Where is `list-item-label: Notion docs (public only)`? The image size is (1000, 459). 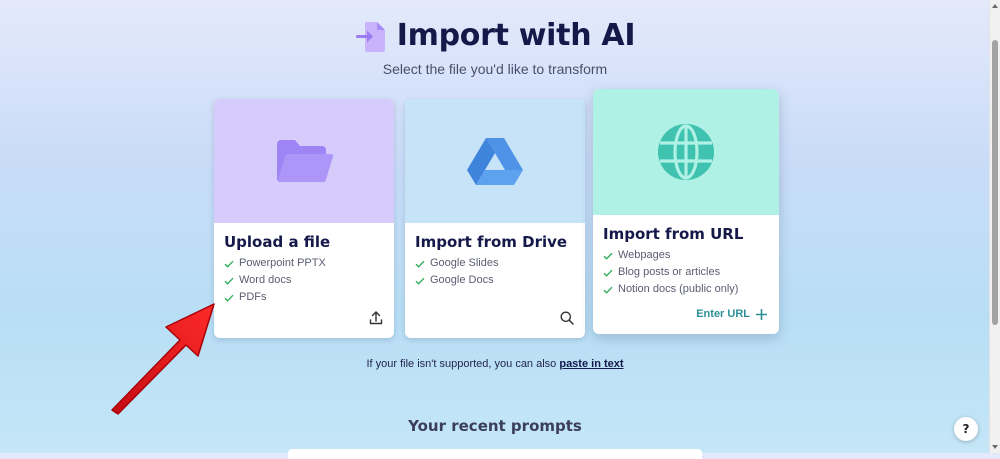
list-item-label: Notion docs (public only) is located at coordinates (678, 289).